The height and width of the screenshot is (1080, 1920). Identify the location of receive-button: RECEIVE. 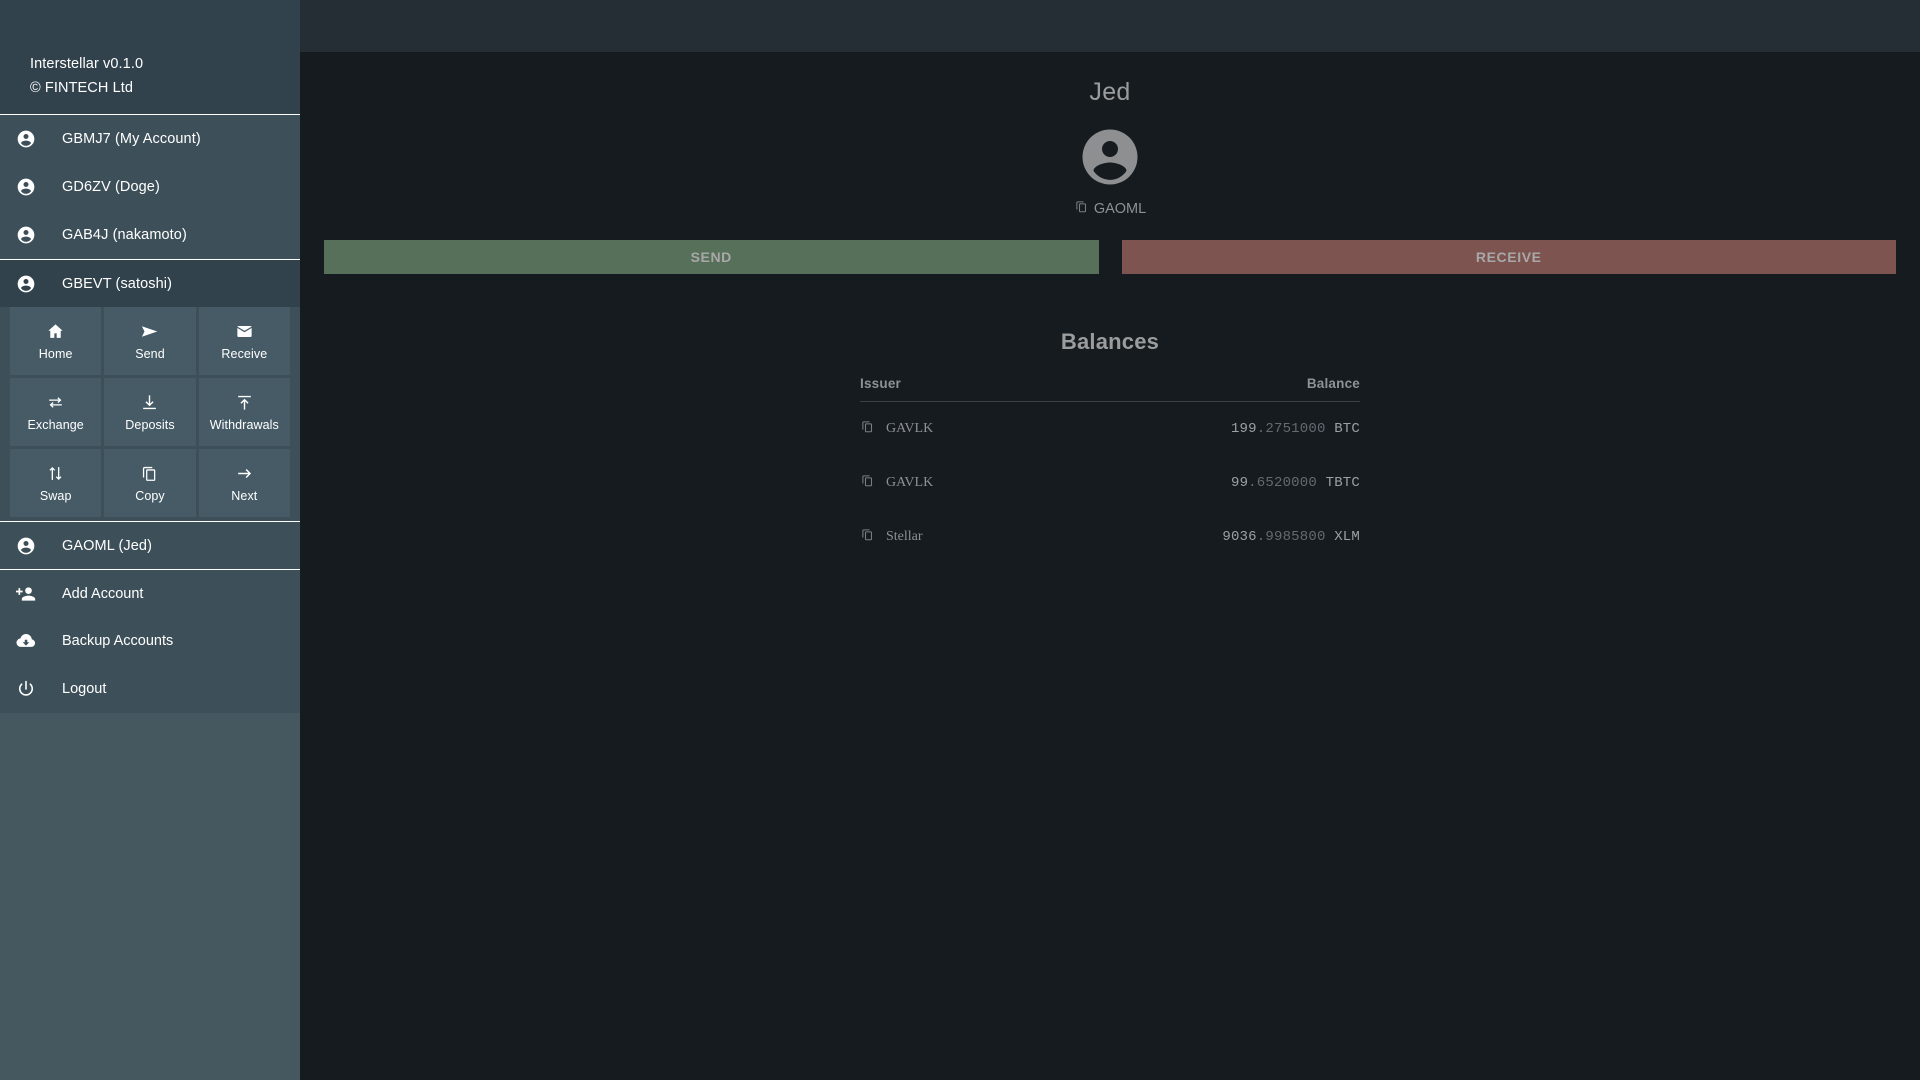
(1508, 257).